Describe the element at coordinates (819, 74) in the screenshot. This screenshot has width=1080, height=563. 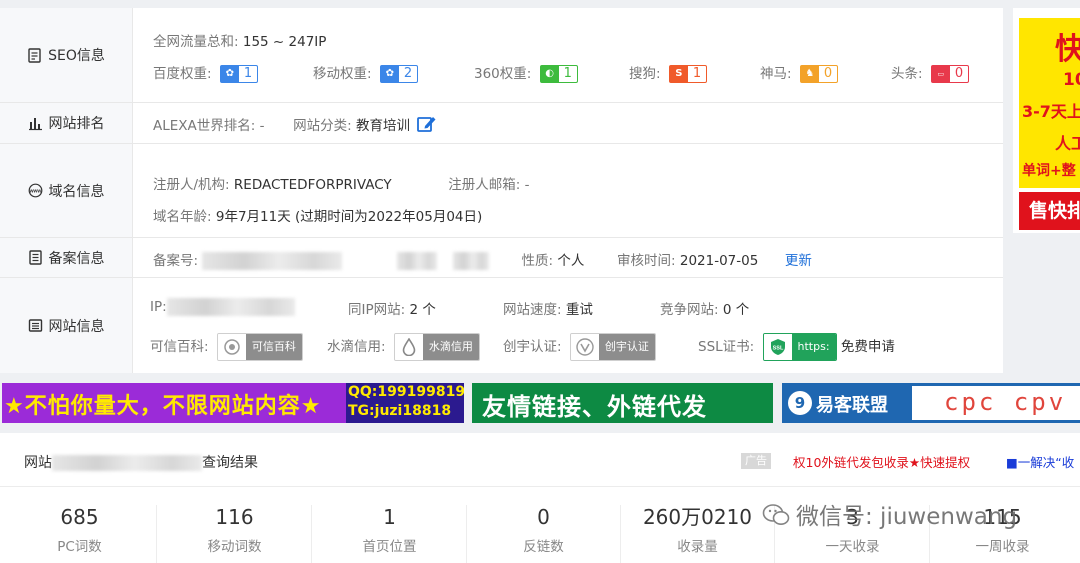
I see `shenma-weight-badge: ♞ 0` at that location.